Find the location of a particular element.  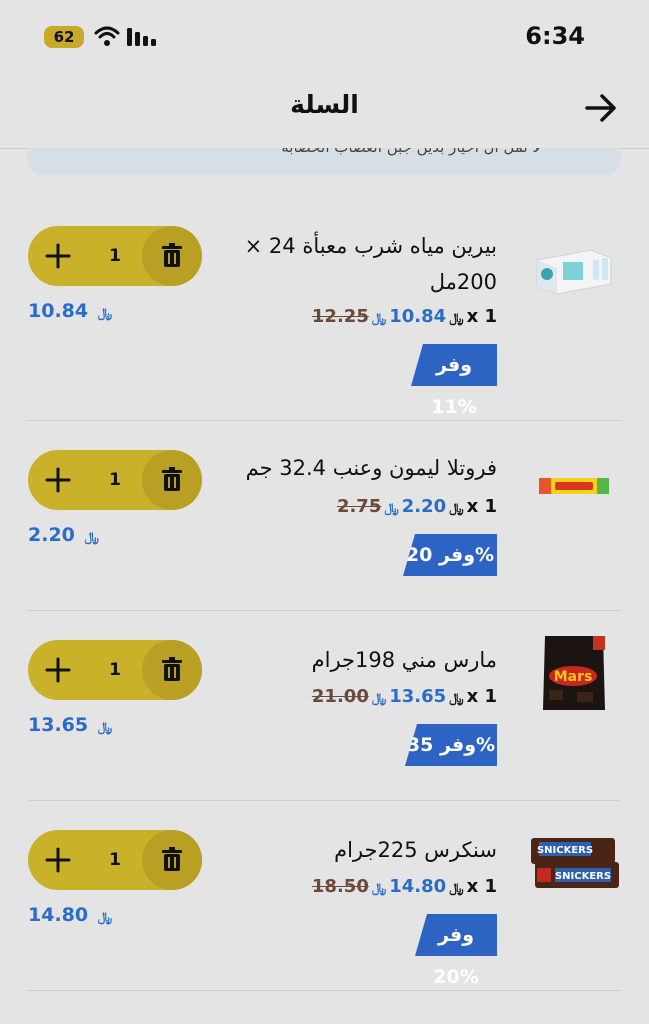

product-image: SNICKERS SNICKERS is located at coordinates (575, 863).